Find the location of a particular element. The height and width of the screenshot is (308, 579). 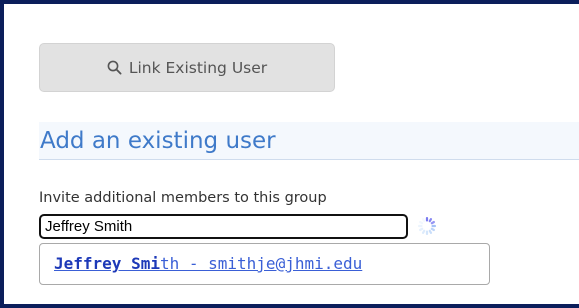

autocomplete-suggestion: Jeffrey Smith - smithje@jhmi.edu is located at coordinates (208, 263).